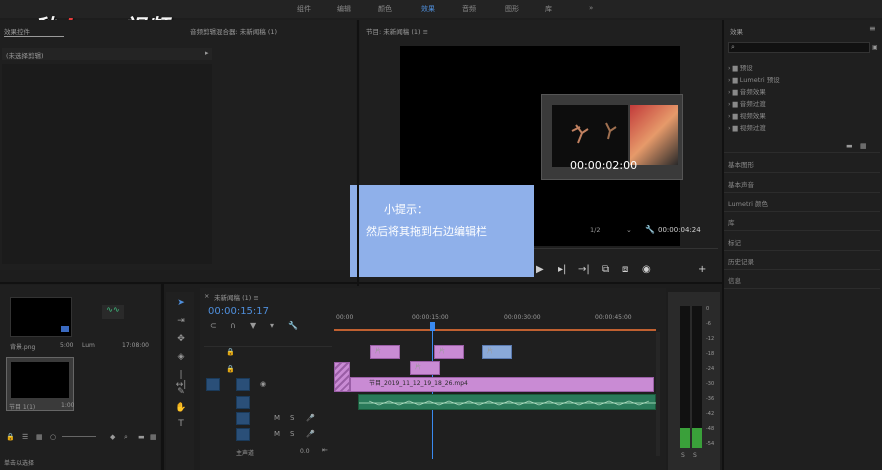  Describe the element at coordinates (272, 325) in the screenshot. I see `marker-icon: ▾` at that location.